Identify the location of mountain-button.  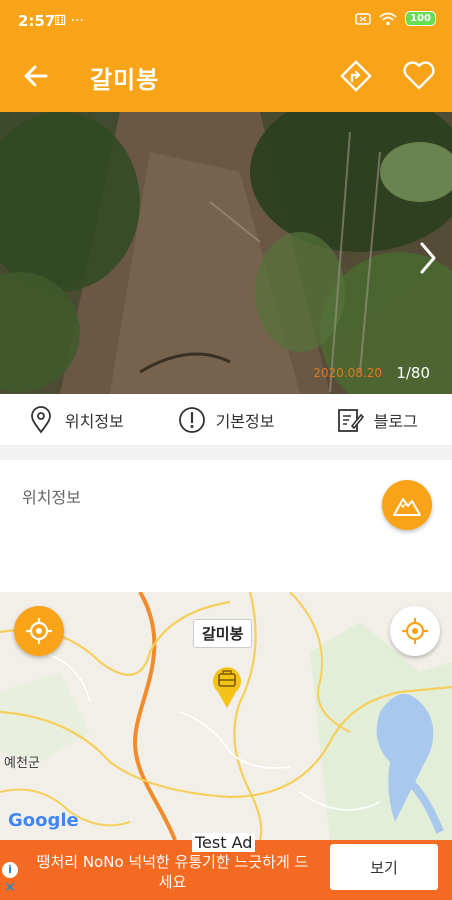
(407, 505).